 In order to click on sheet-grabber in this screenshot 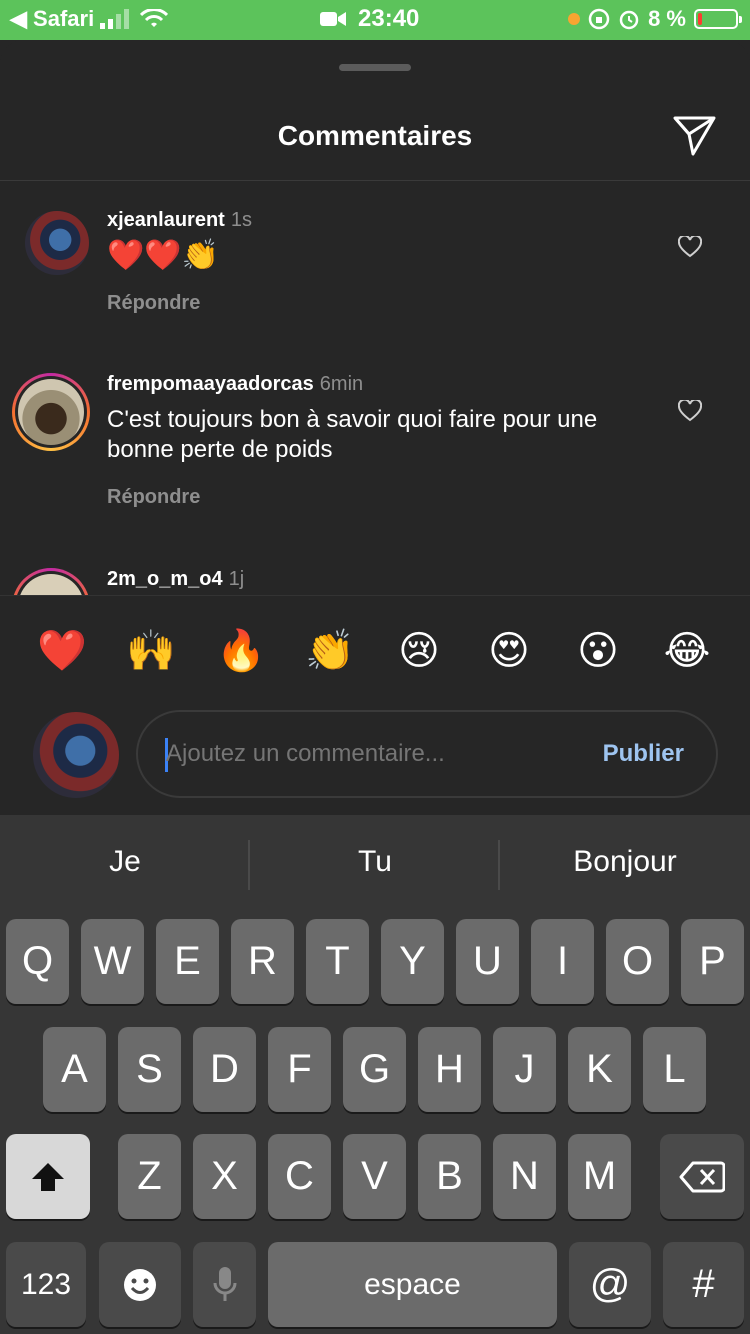, I will do `click(375, 67)`.